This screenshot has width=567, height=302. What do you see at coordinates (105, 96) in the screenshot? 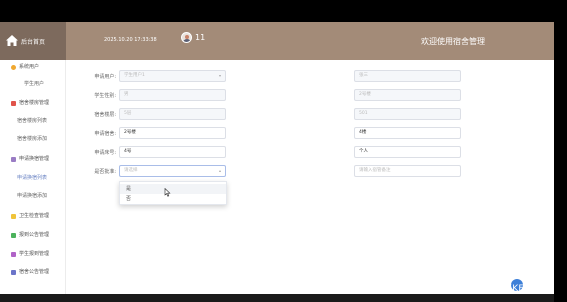
I see `left-field-label: 学生性别:` at bounding box center [105, 96].